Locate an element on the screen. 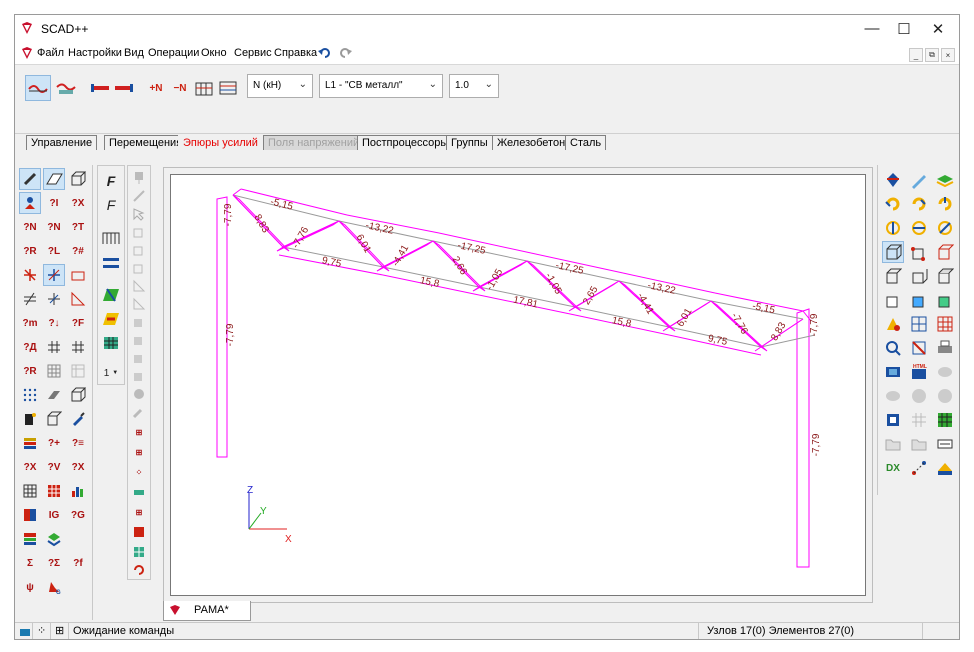 Image resolution: width=974 pixels, height=652 pixels. connect-icon is located at coordinates (919, 468).